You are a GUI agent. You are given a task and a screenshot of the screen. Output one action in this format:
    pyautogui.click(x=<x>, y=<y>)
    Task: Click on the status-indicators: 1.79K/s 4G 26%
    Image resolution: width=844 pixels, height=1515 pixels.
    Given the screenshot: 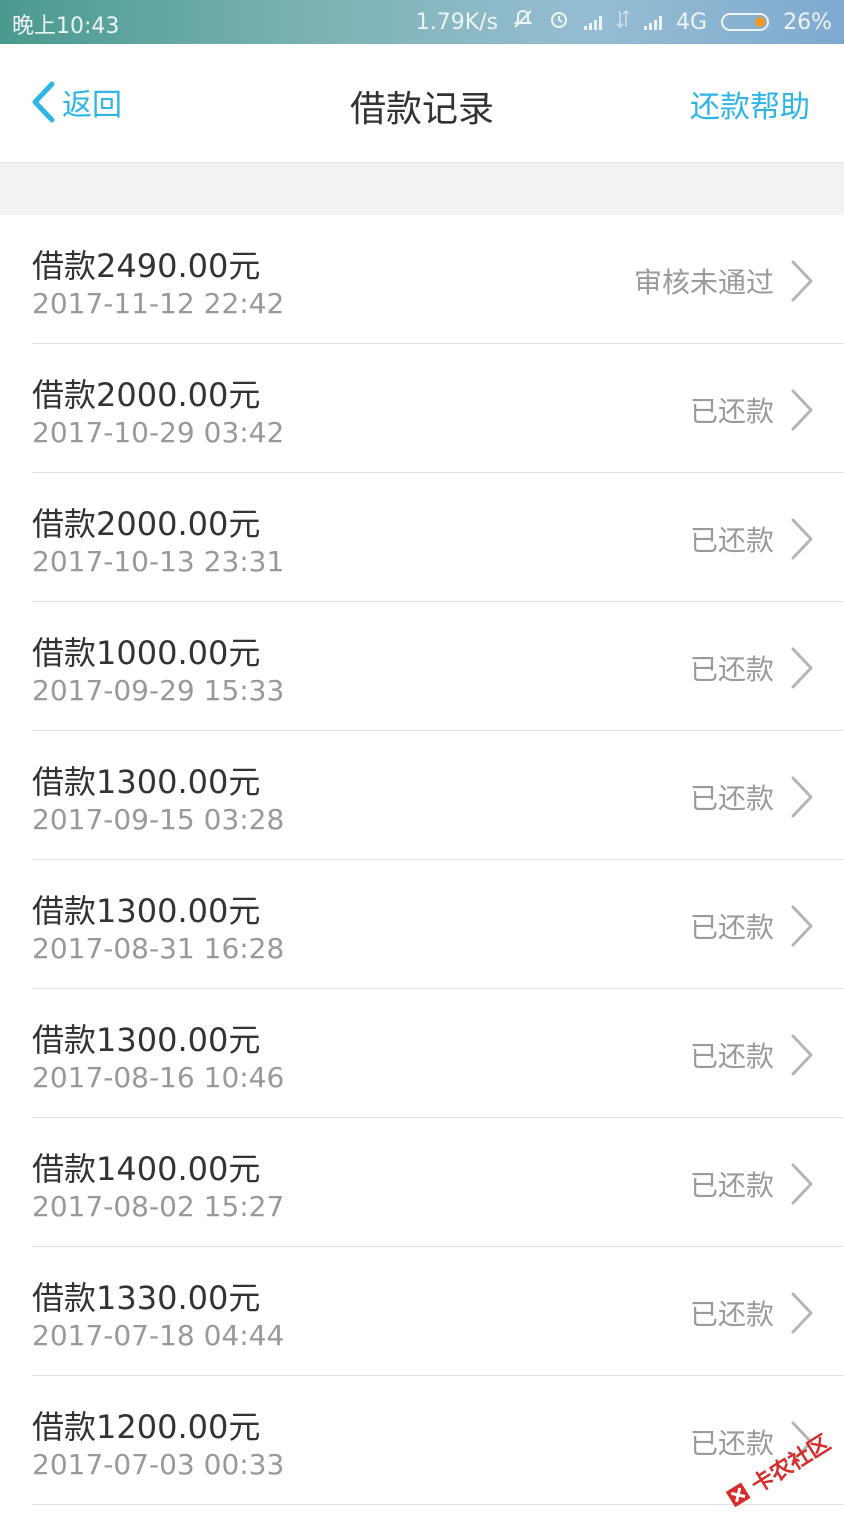 What is the action you would take?
    pyautogui.click(x=624, y=22)
    